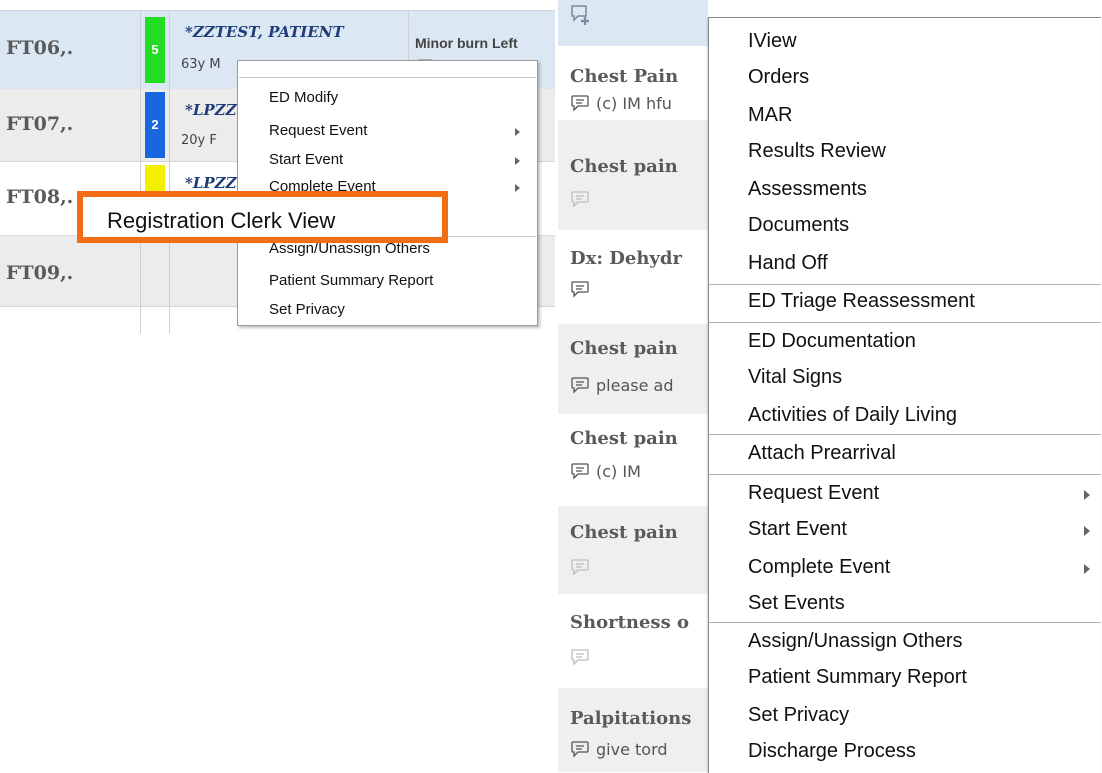 This screenshot has height=773, width=1102. What do you see at coordinates (633, 369) in the screenshot?
I see `tracking-cell: Chest pain please ad` at bounding box center [633, 369].